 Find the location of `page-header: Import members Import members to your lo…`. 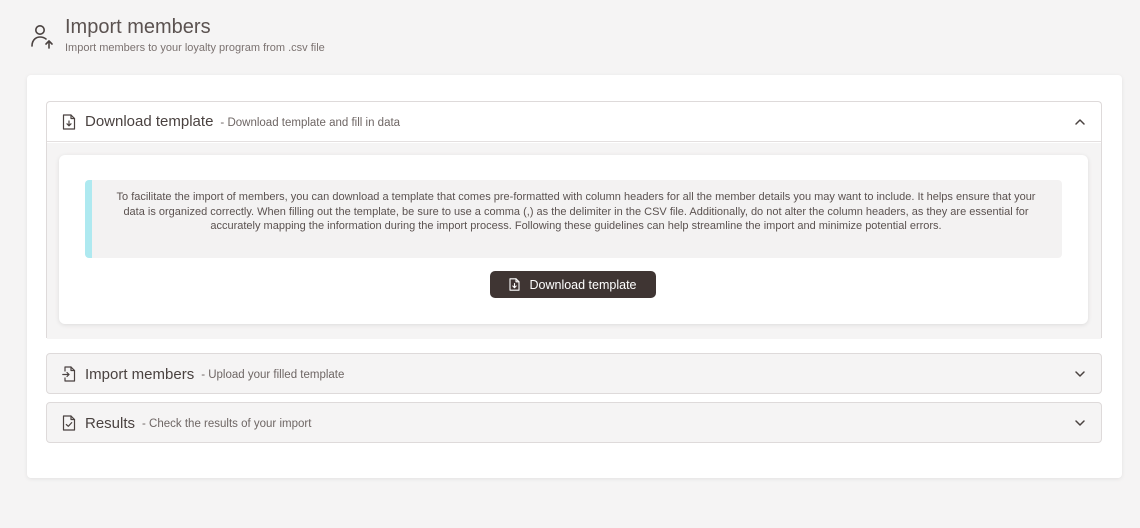

page-header: Import members Import members to your lo… is located at coordinates (177, 35).